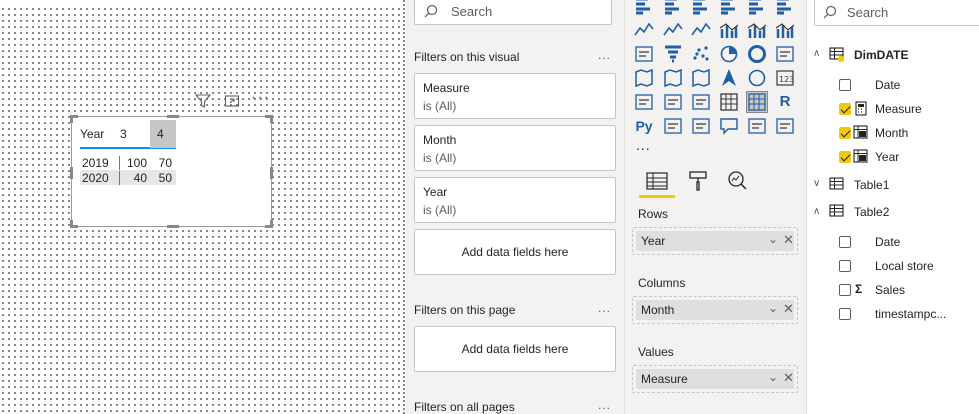 This screenshot has height=414, width=979. Describe the element at coordinates (757, 30) in the screenshot. I see `line-and-clustered-column-icon` at that location.